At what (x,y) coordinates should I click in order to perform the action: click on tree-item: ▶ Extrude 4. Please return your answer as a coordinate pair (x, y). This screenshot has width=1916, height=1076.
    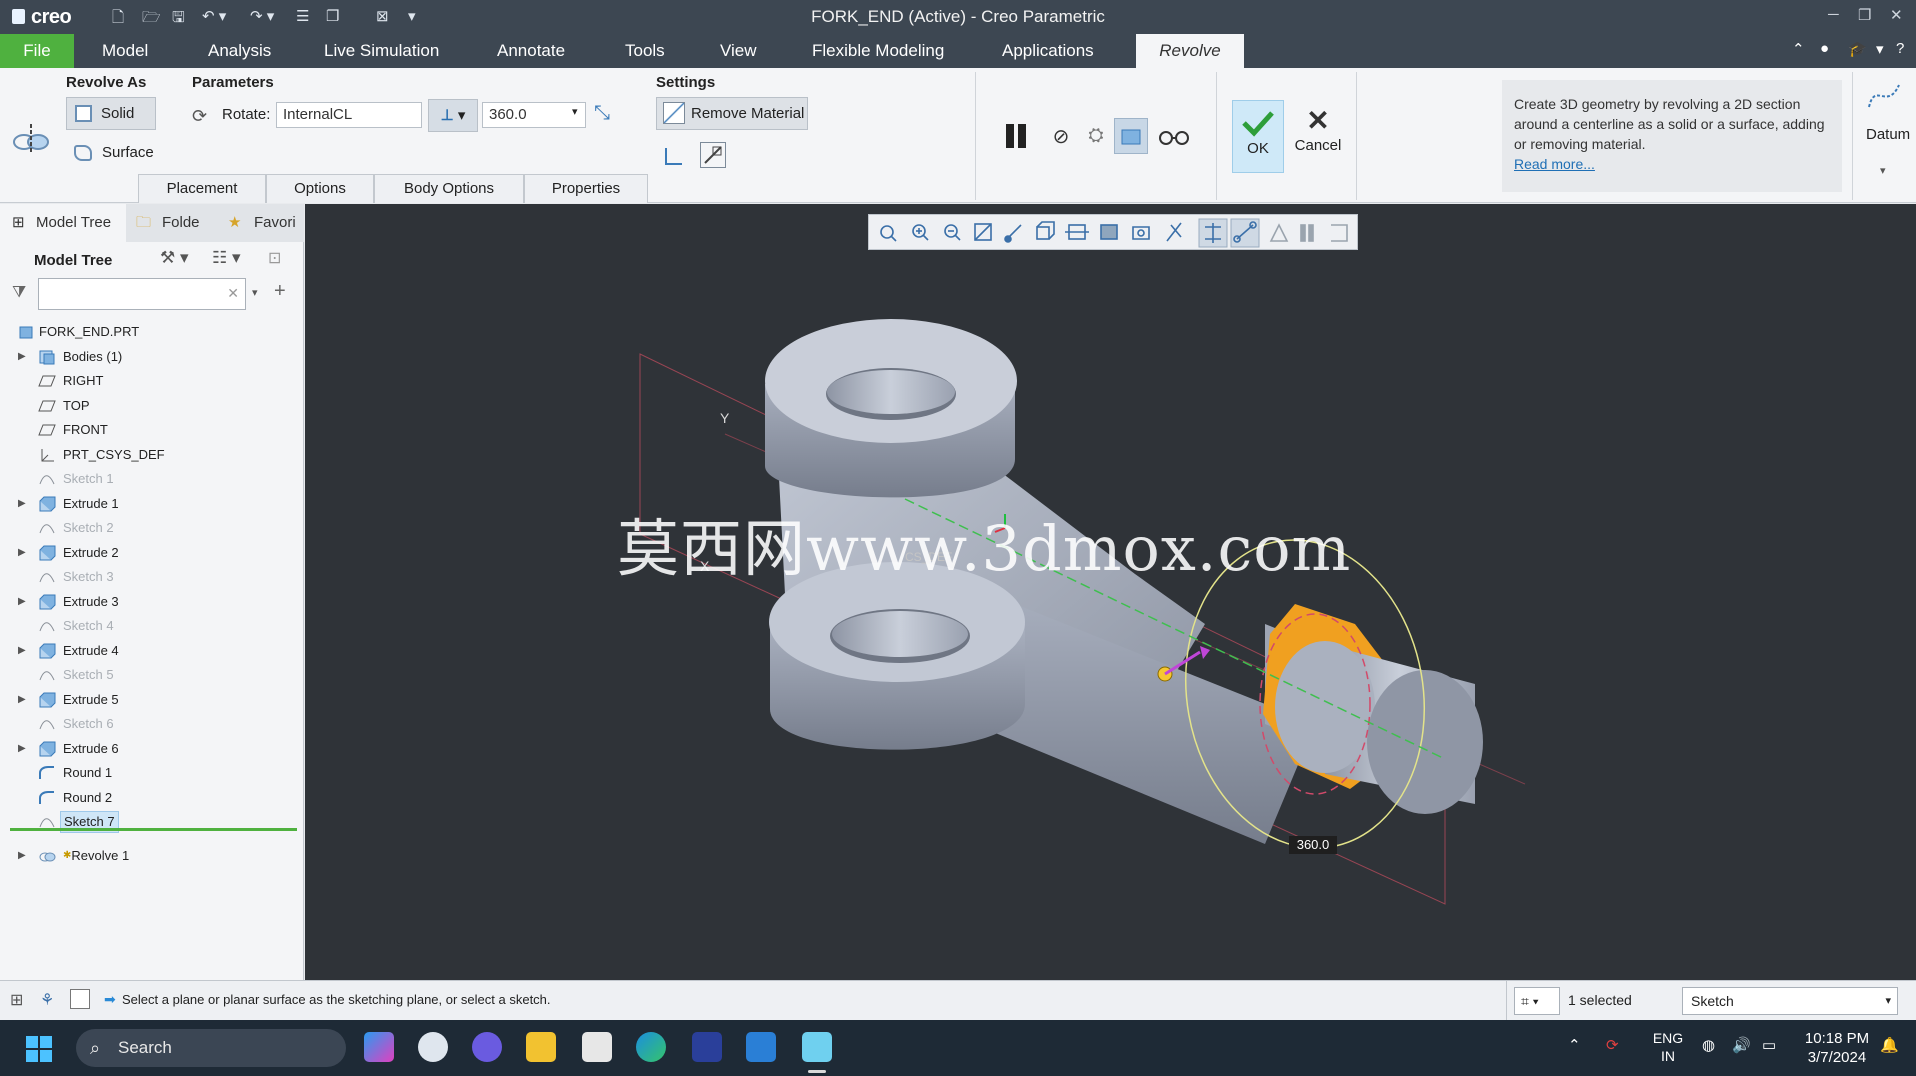
    Looking at the image, I should click on (150, 651).